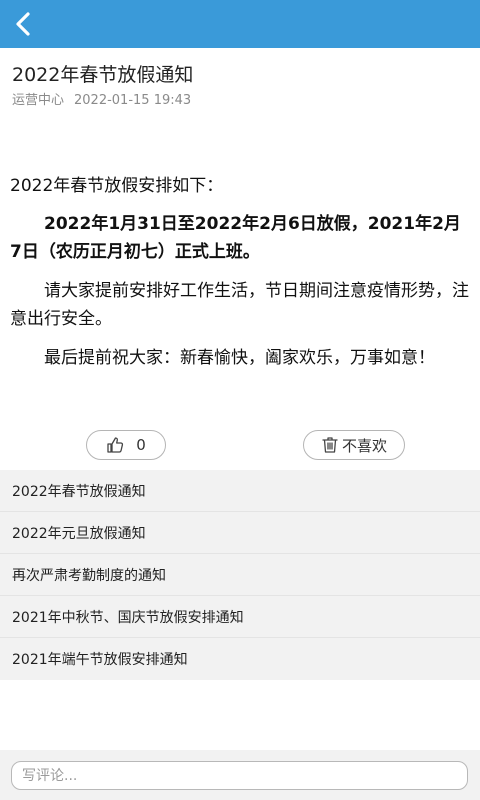 The height and width of the screenshot is (800, 480). Describe the element at coordinates (239, 305) in the screenshot. I see `article-paragraph: 请大家提前安排好工作生活，节日期间注意疫情形势，注意出行安全。` at that location.